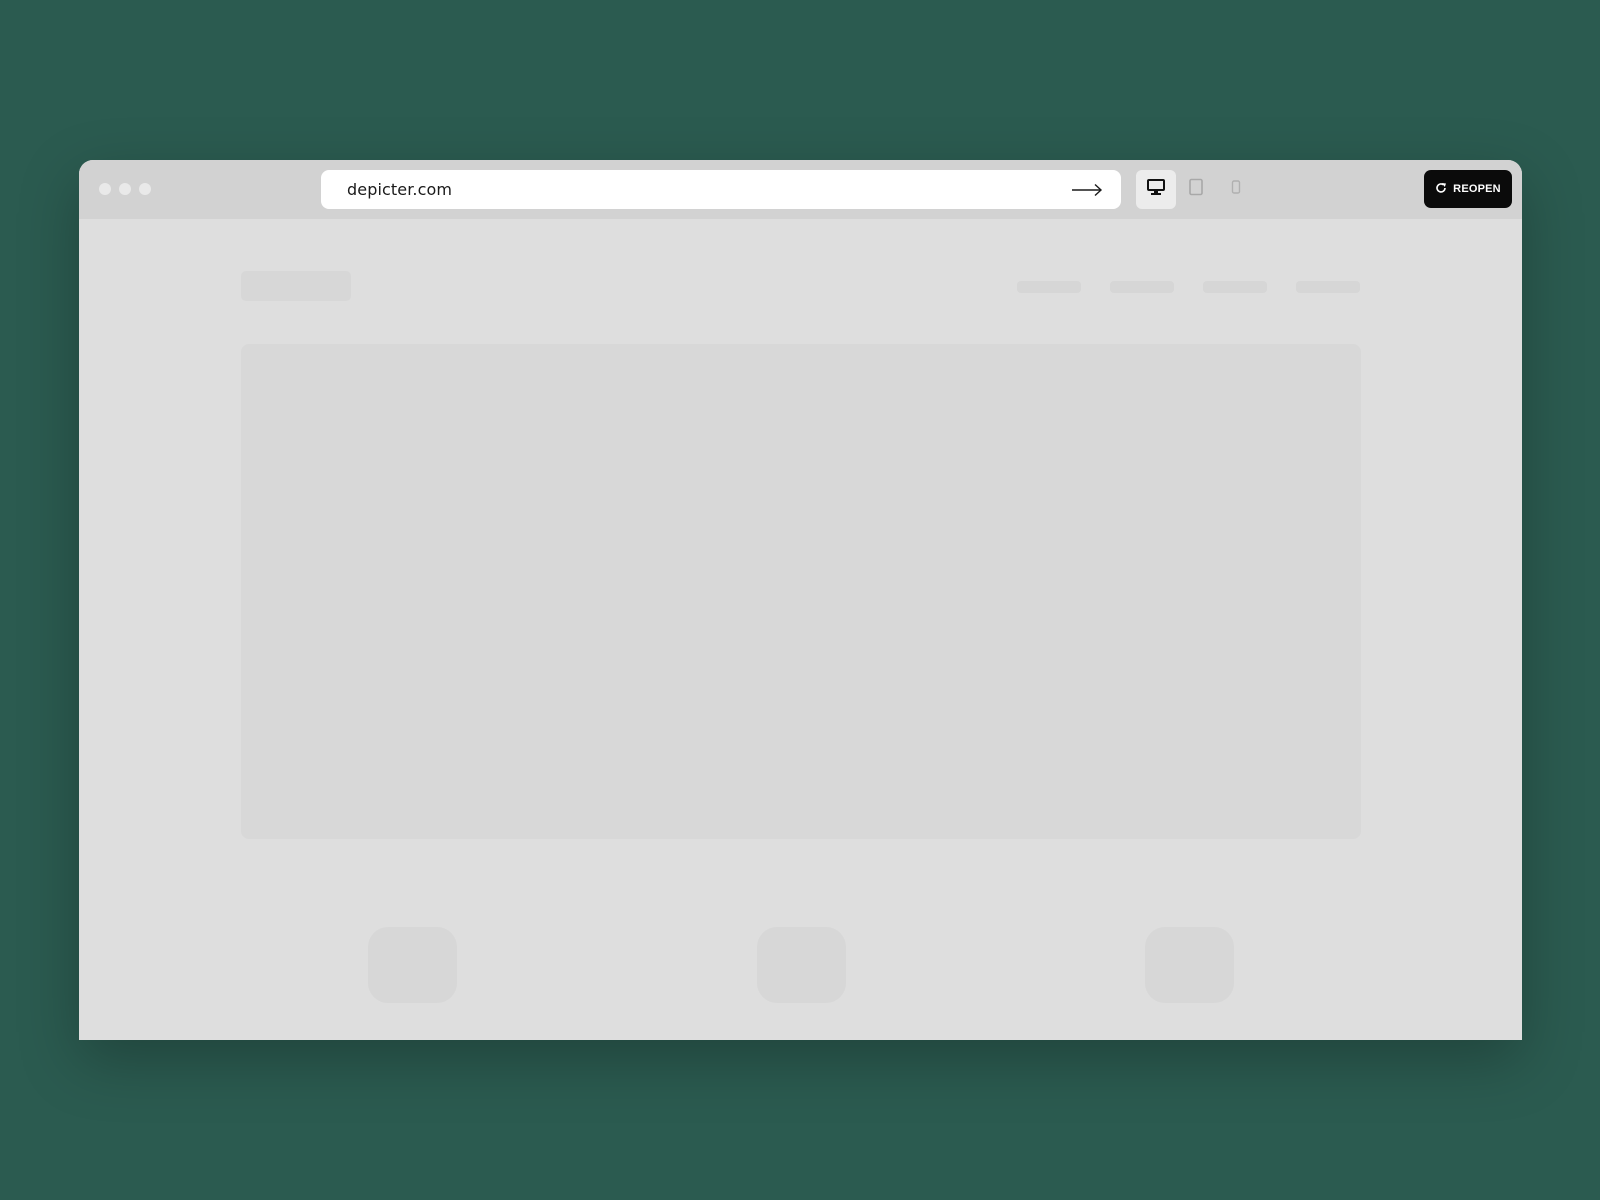  Describe the element at coordinates (708, 189) in the screenshot. I see `url-text: depicter.com` at that location.